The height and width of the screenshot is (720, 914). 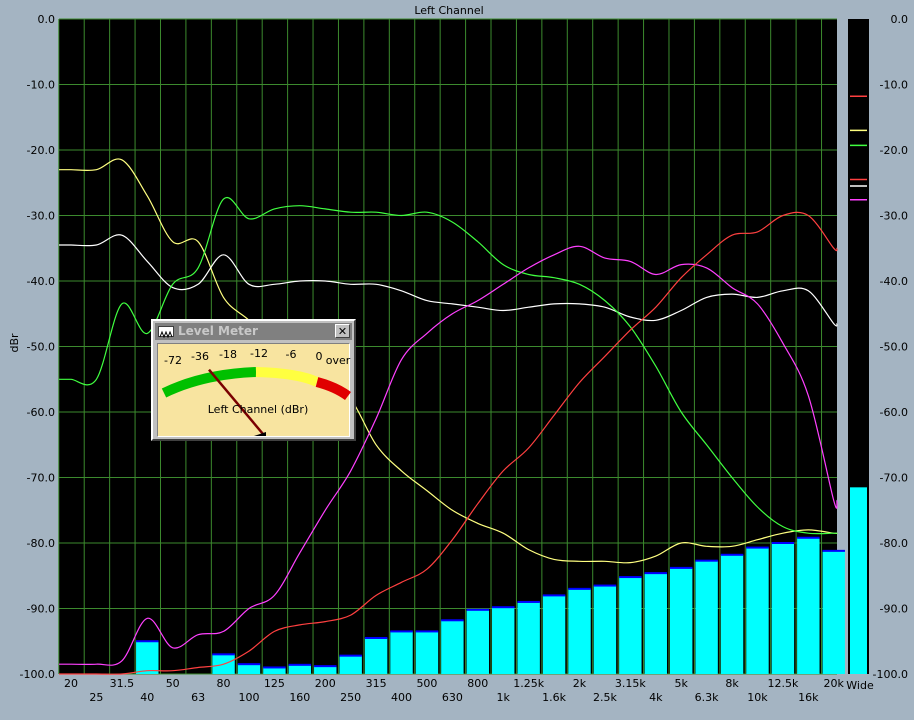 What do you see at coordinates (894, 478) in the screenshot?
I see `right-tick-label: -70.0` at bounding box center [894, 478].